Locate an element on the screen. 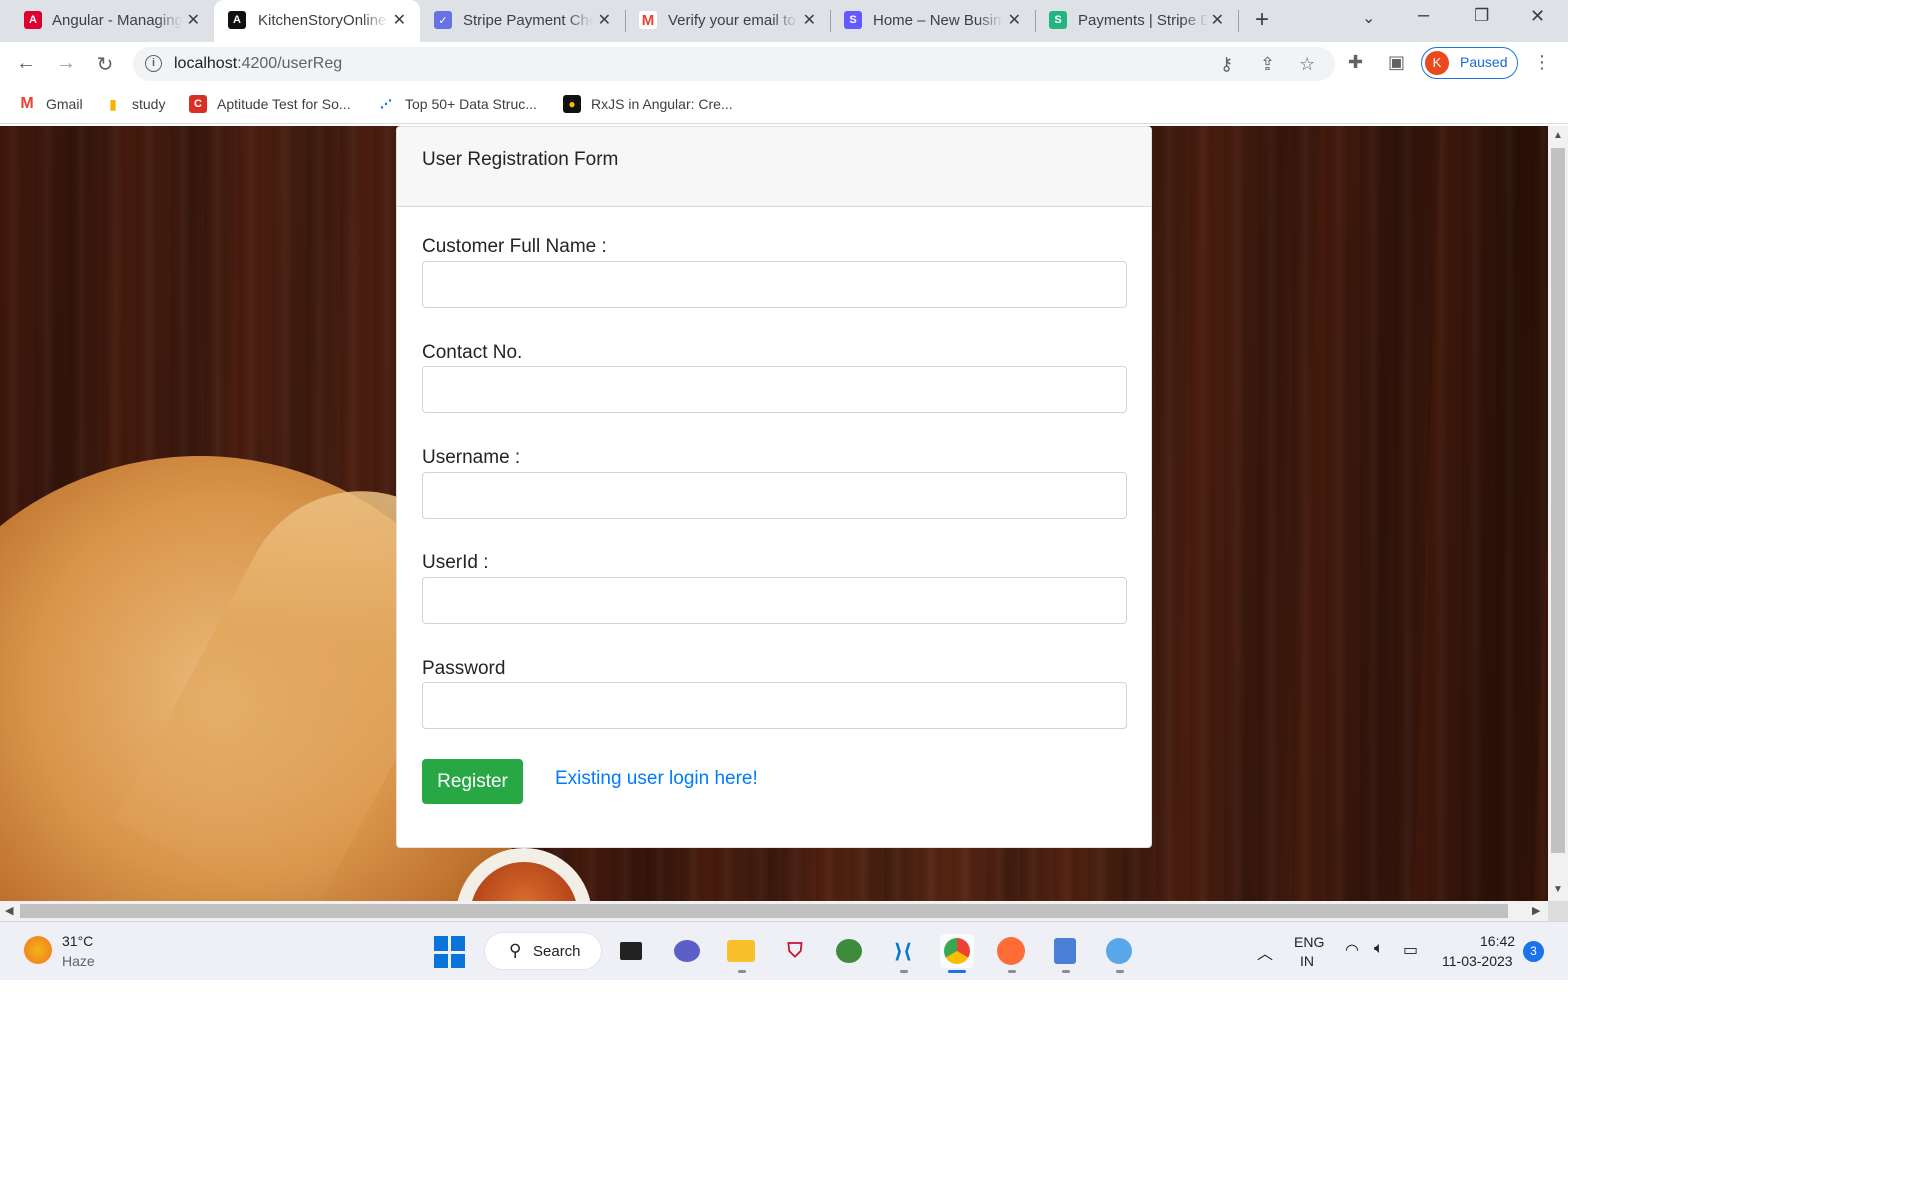  tab-home-new-business: S Home – New Busine ✕ is located at coordinates (932, 21).